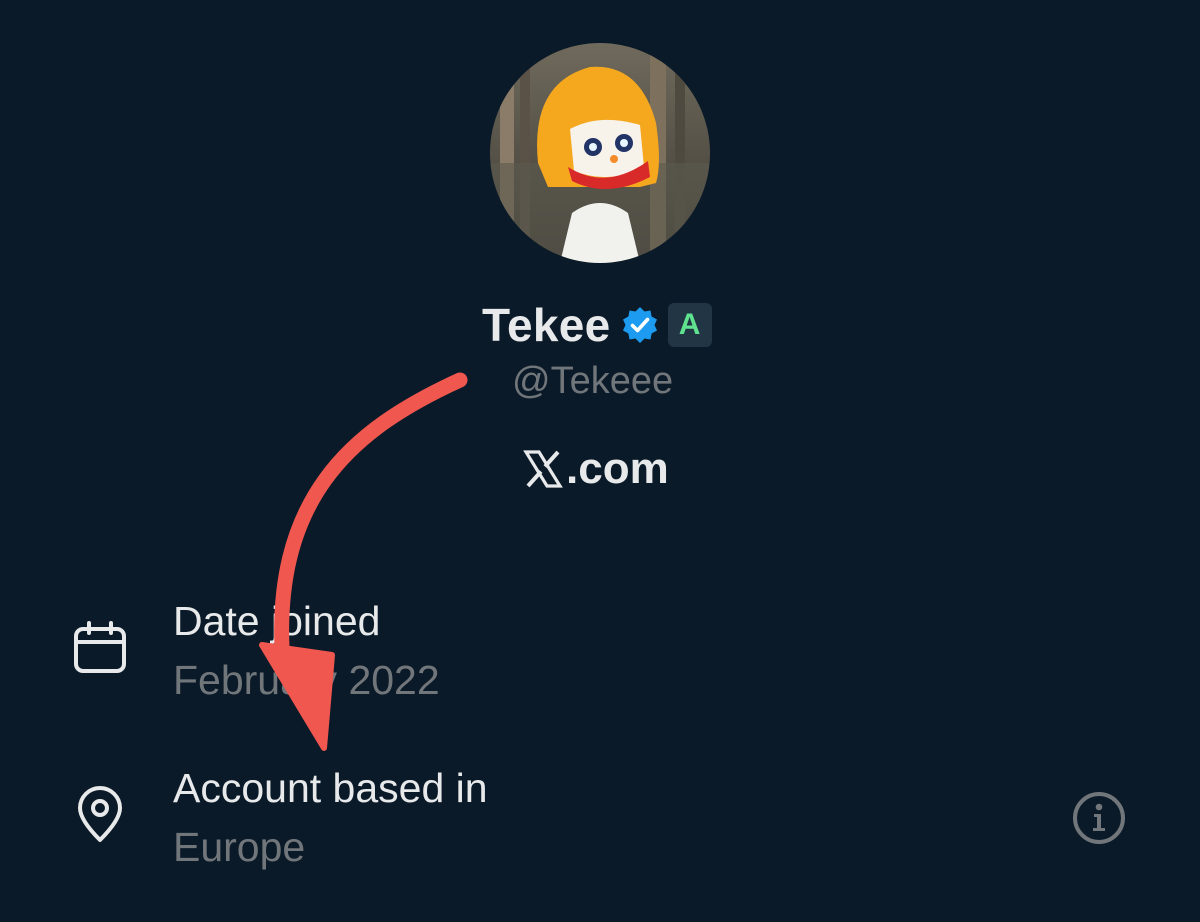 This screenshot has width=1200, height=922. I want to click on x-logo-icon, so click(543, 469).